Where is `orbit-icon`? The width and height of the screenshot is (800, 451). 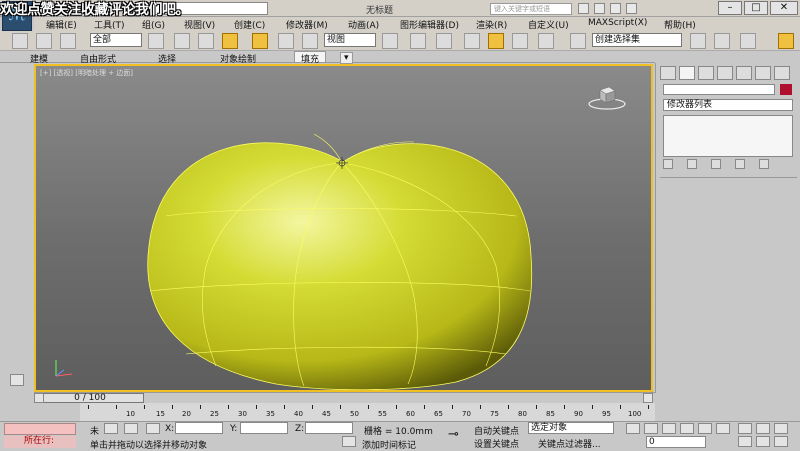
orbit-icon is located at coordinates (781, 441).